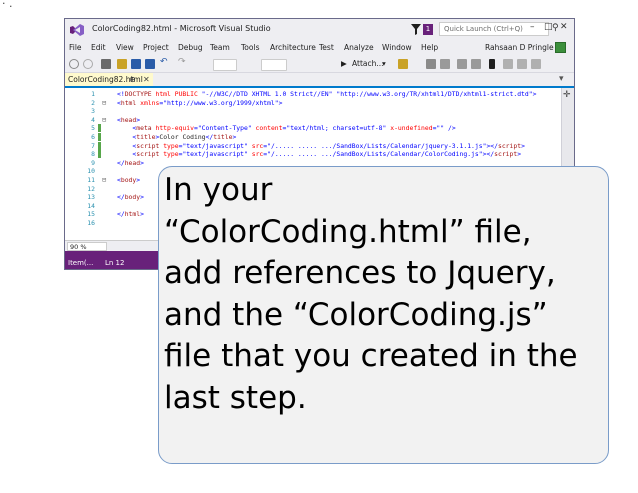 Image resolution: width=638 pixels, height=493 pixels. Describe the element at coordinates (74, 64) in the screenshot. I see `back-icon` at that location.